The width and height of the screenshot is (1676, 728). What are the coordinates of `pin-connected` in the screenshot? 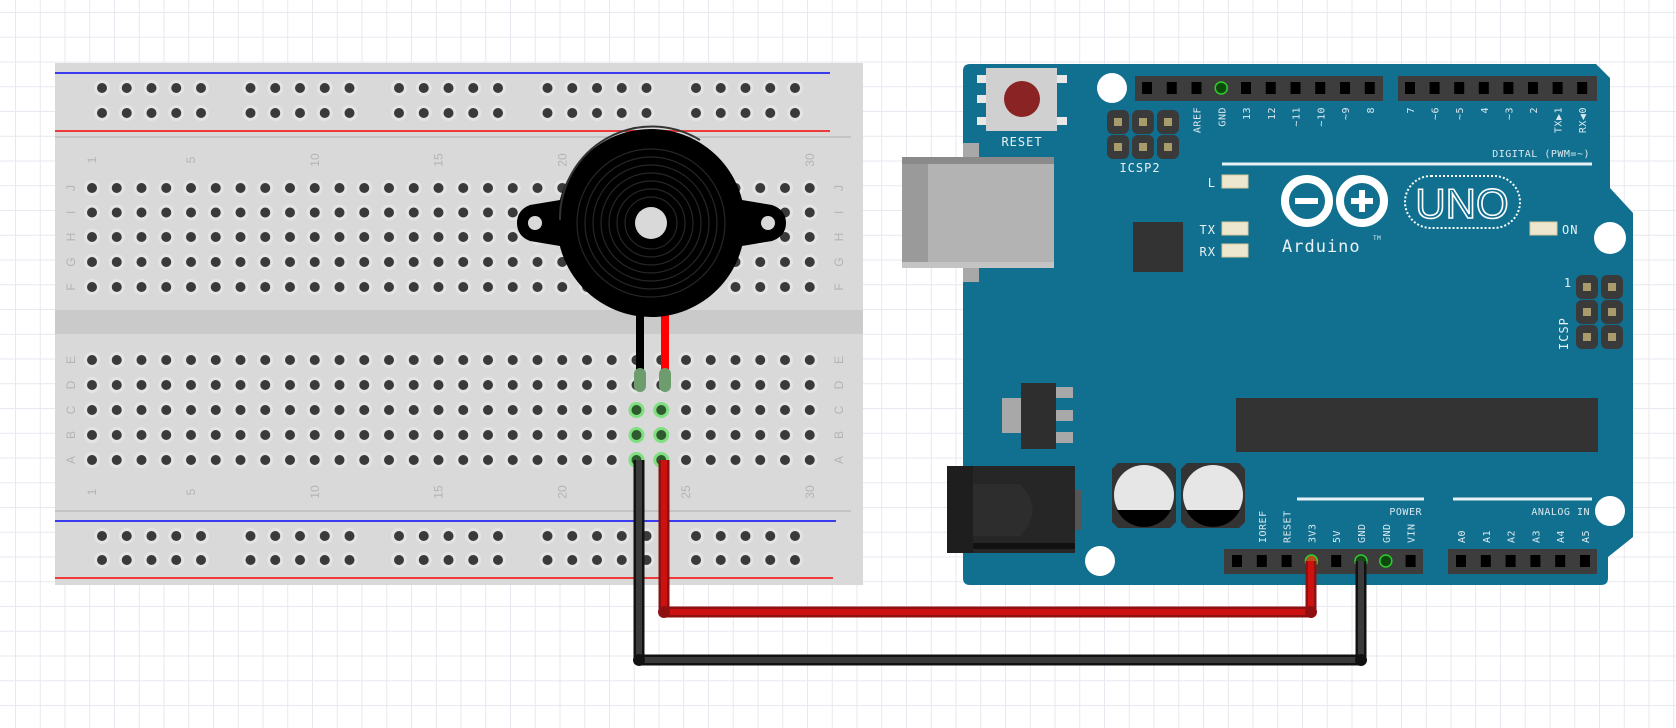 It's located at (1221, 88).